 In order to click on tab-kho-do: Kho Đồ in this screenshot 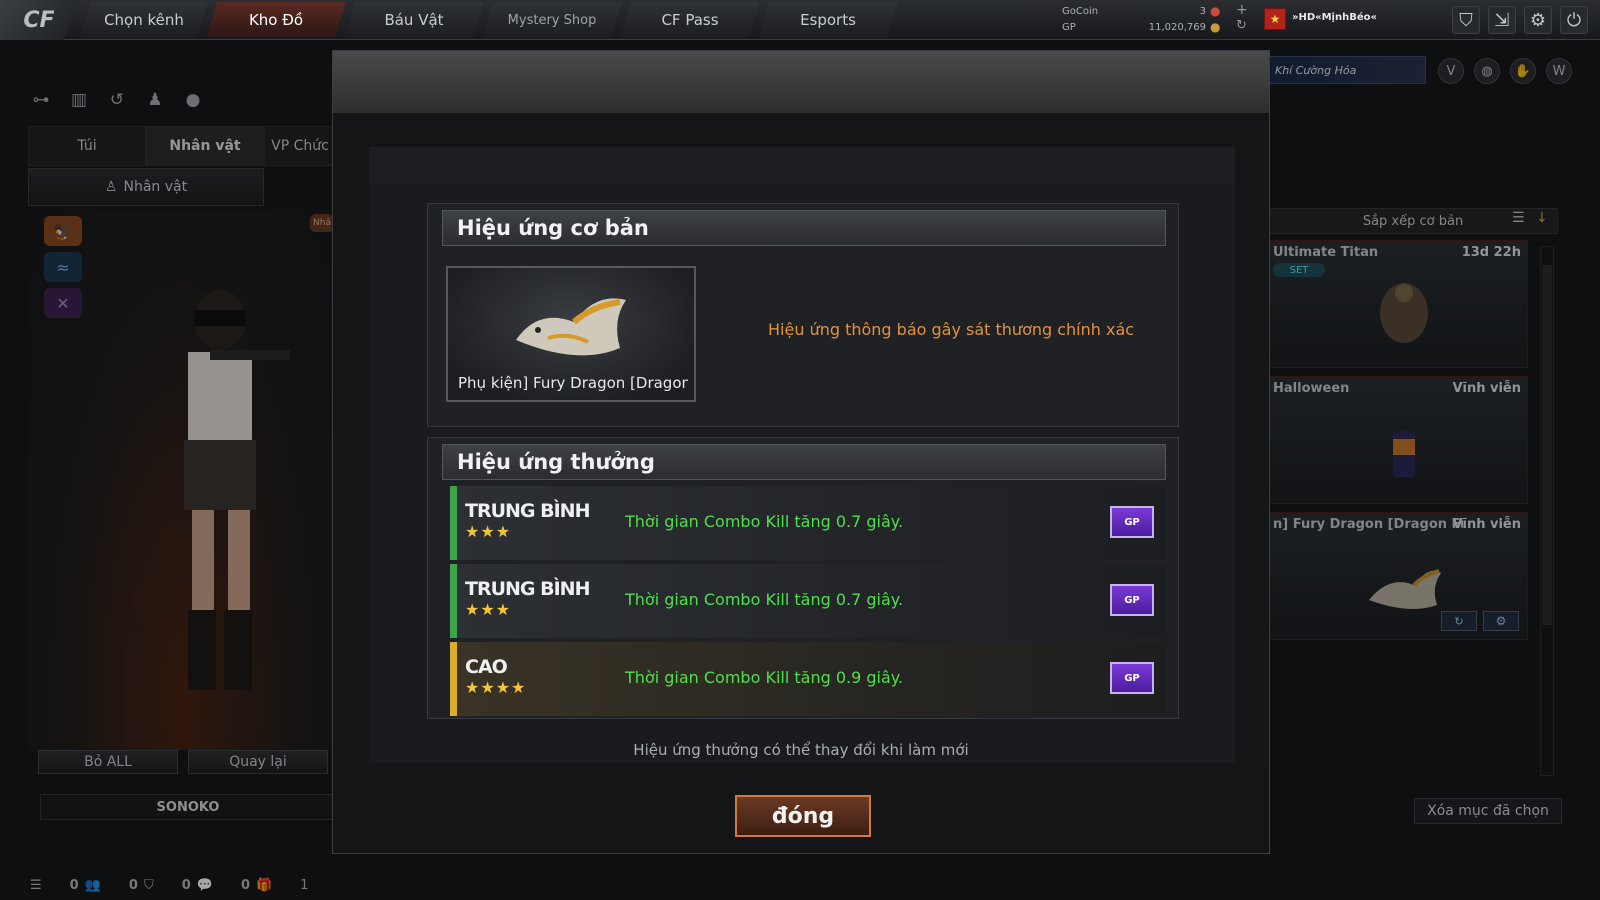, I will do `click(276, 20)`.